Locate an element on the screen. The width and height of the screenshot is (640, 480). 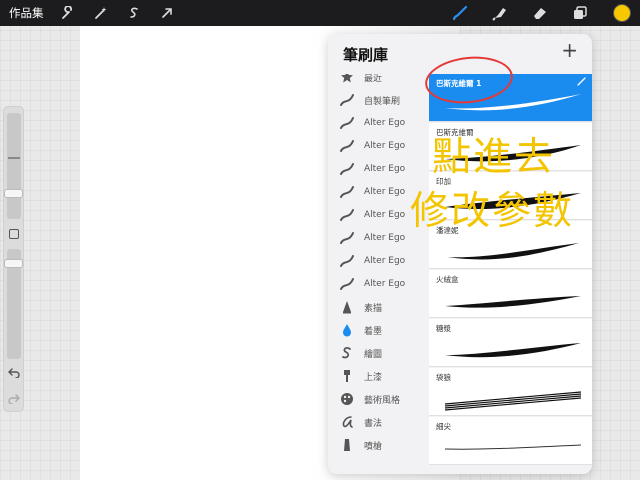
brush-opacity-handle is located at coordinates (13, 263).